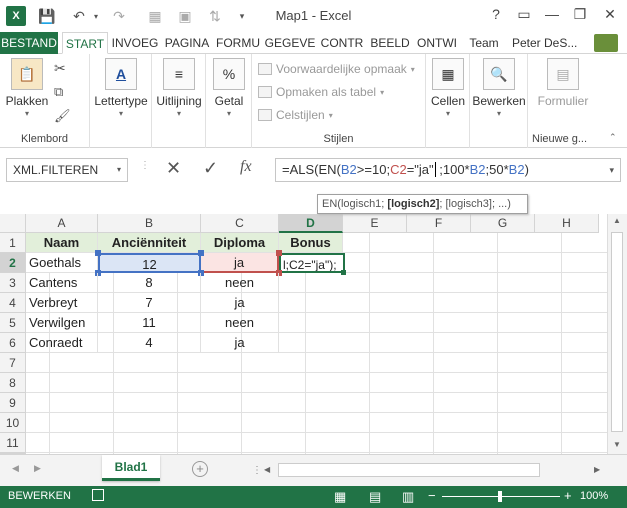 This screenshot has height=508, width=627. I want to click on zoom-slider-thumb, so click(500, 496).